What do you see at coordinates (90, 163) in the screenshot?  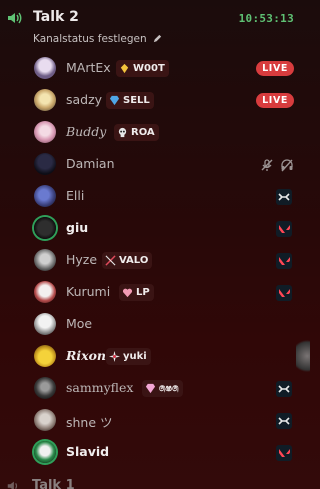 I see `user-name: Damian` at bounding box center [90, 163].